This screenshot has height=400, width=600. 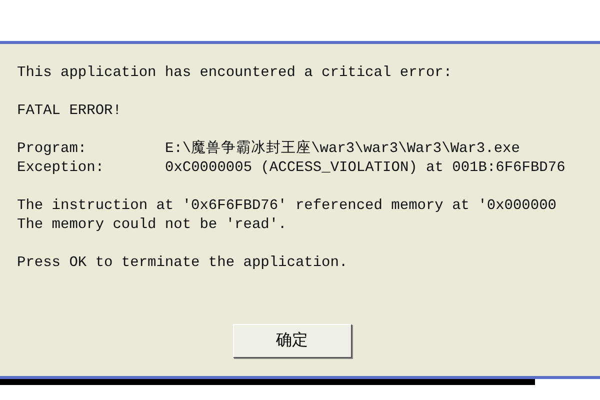 What do you see at coordinates (69, 111) in the screenshot?
I see `message-text: FATAL ERROR!` at bounding box center [69, 111].